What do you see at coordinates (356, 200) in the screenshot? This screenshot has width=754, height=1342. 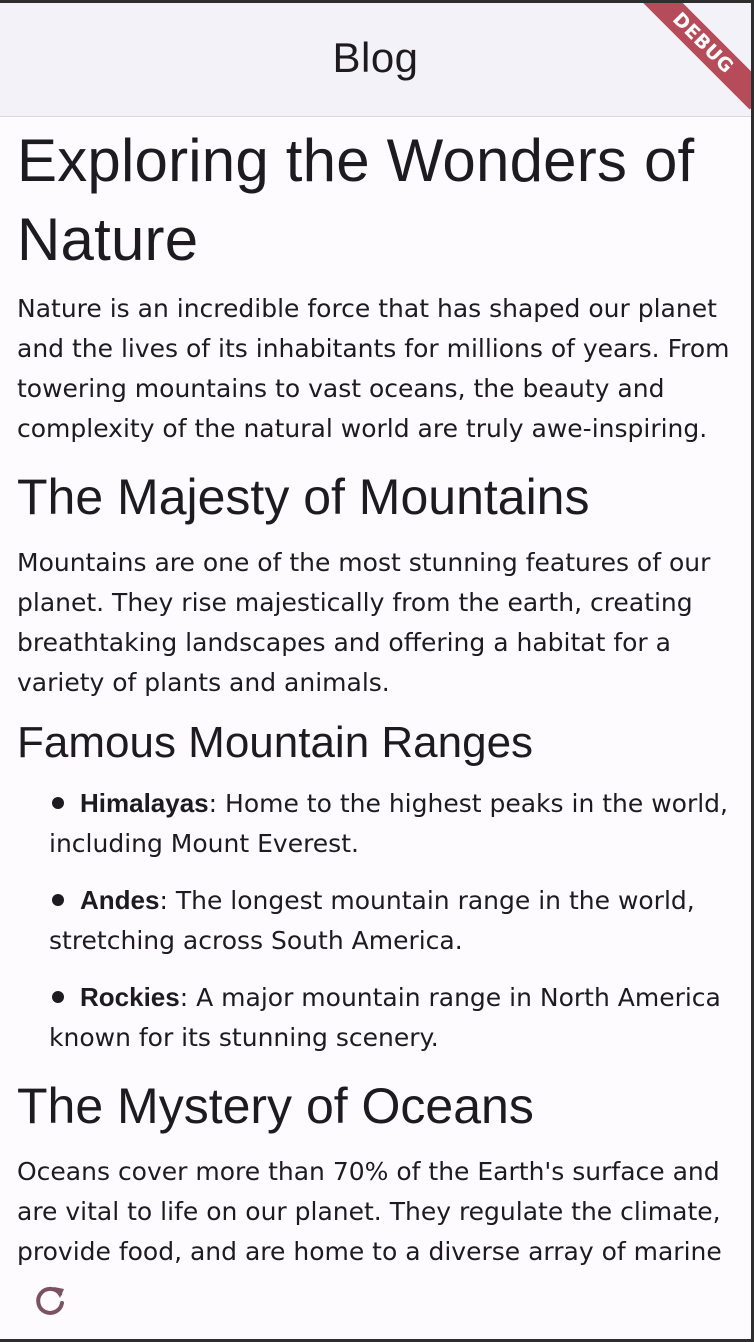 I see `article-title: Exploring the Wonders of Nature` at bounding box center [356, 200].